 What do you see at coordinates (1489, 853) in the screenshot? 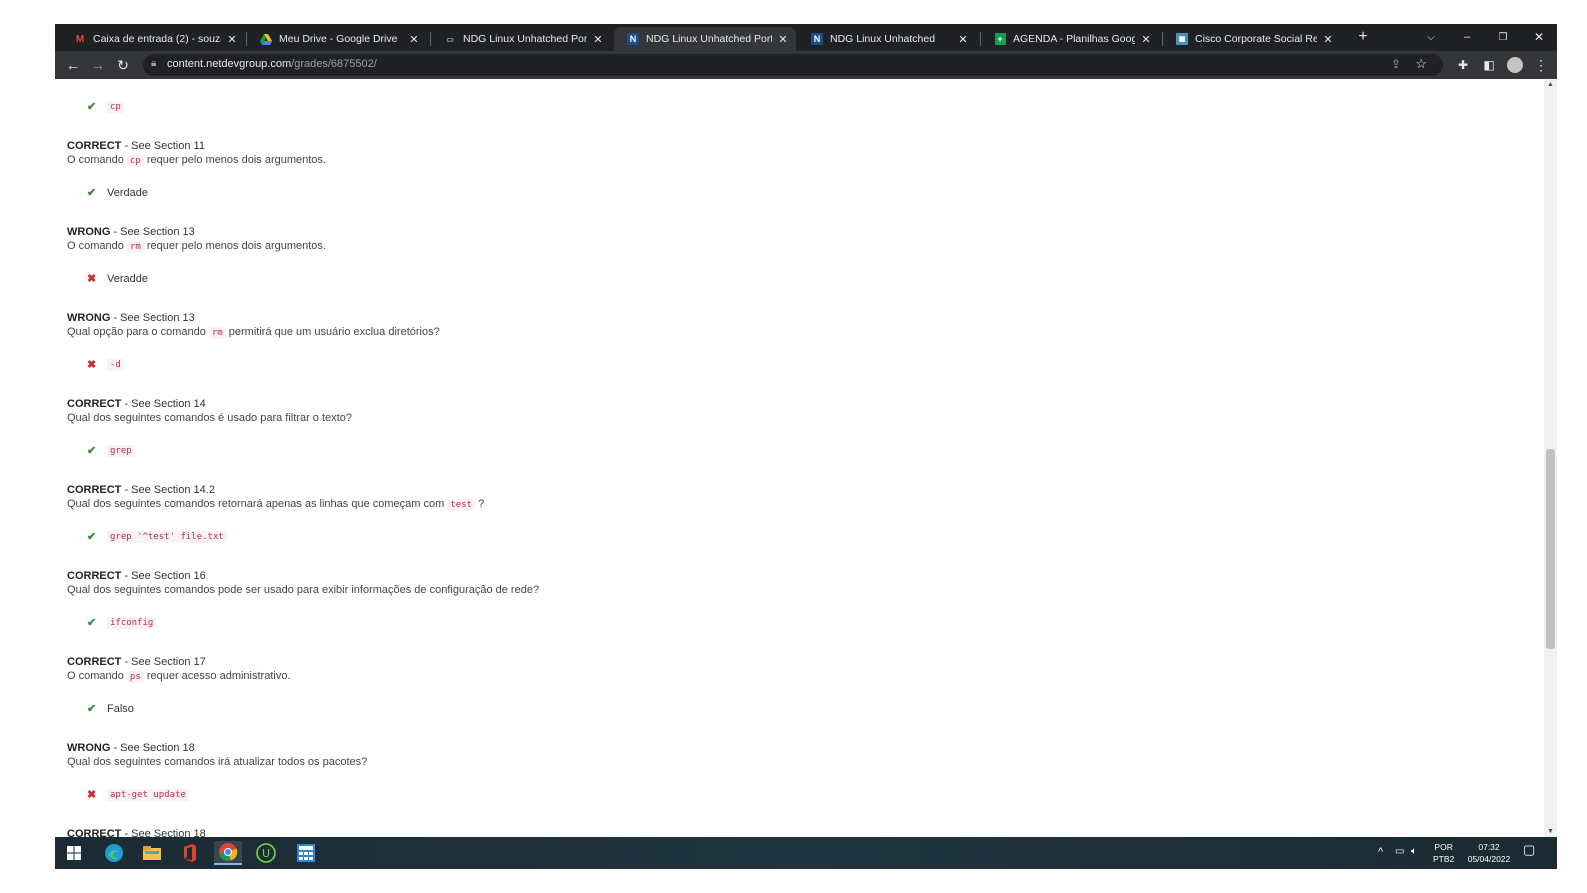
I see `clock: 07:32 05/04/2022` at bounding box center [1489, 853].